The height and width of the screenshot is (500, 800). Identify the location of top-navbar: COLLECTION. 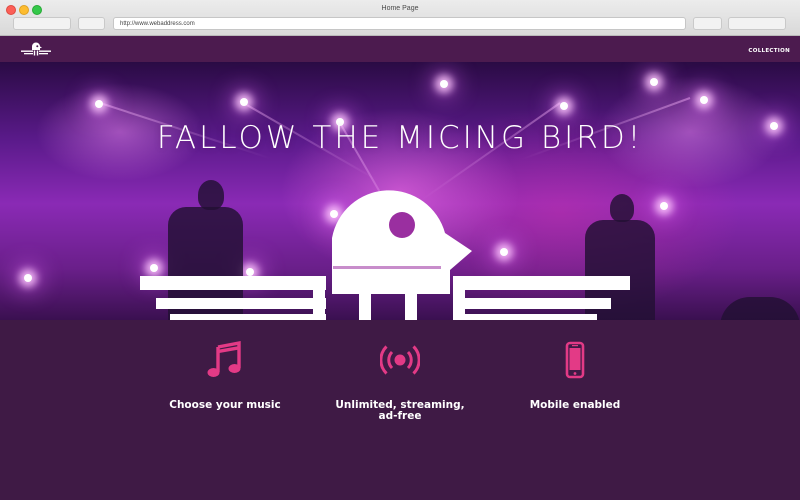
(400, 49).